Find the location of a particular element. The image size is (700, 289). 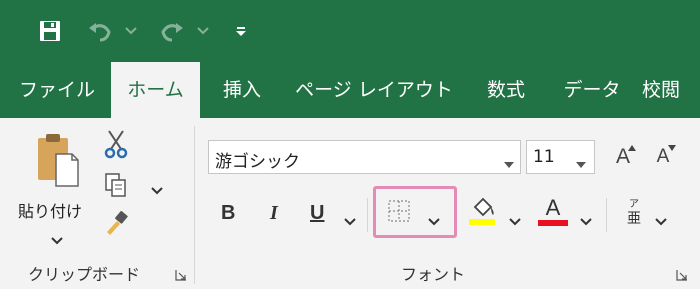

redo-dropdown-chevron-icon is located at coordinates (203, 31).